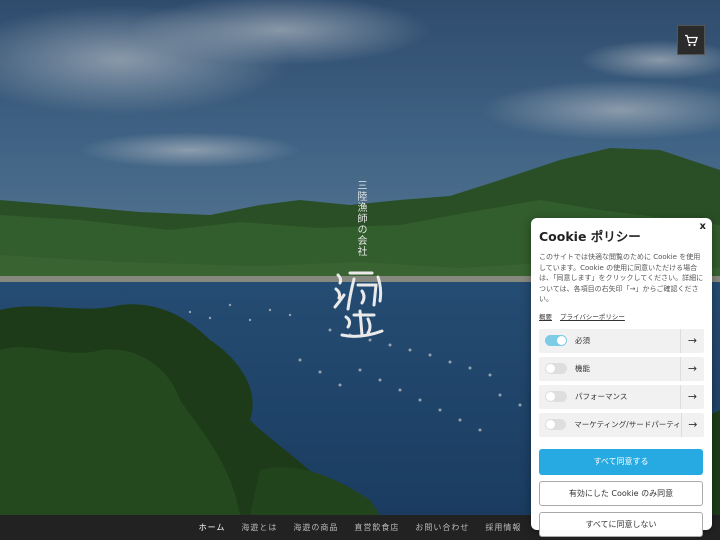 Image resolution: width=720 pixels, height=540 pixels. What do you see at coordinates (360, 218) in the screenshot?
I see `logo-subtitle: 三陸漁師の会社` at bounding box center [360, 218].